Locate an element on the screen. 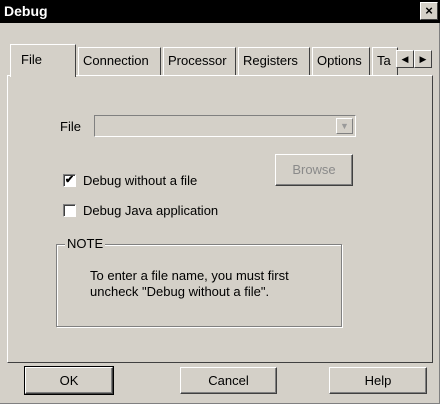  help-button-label: Help is located at coordinates (378, 380).